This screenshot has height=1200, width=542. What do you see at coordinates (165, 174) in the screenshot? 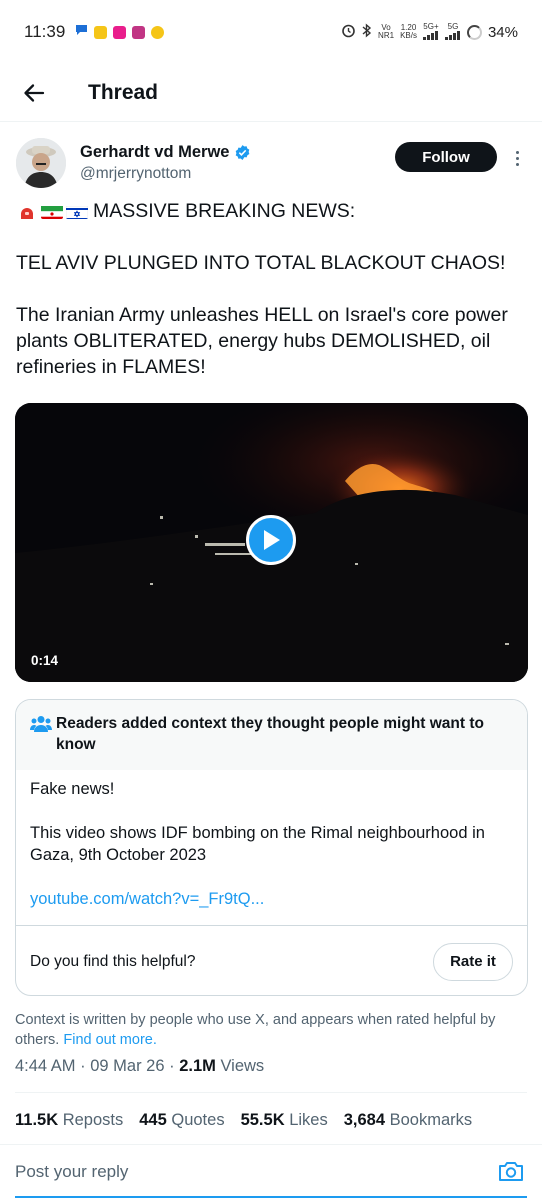
I see `author-handle: @mrjerrynottom` at bounding box center [165, 174].